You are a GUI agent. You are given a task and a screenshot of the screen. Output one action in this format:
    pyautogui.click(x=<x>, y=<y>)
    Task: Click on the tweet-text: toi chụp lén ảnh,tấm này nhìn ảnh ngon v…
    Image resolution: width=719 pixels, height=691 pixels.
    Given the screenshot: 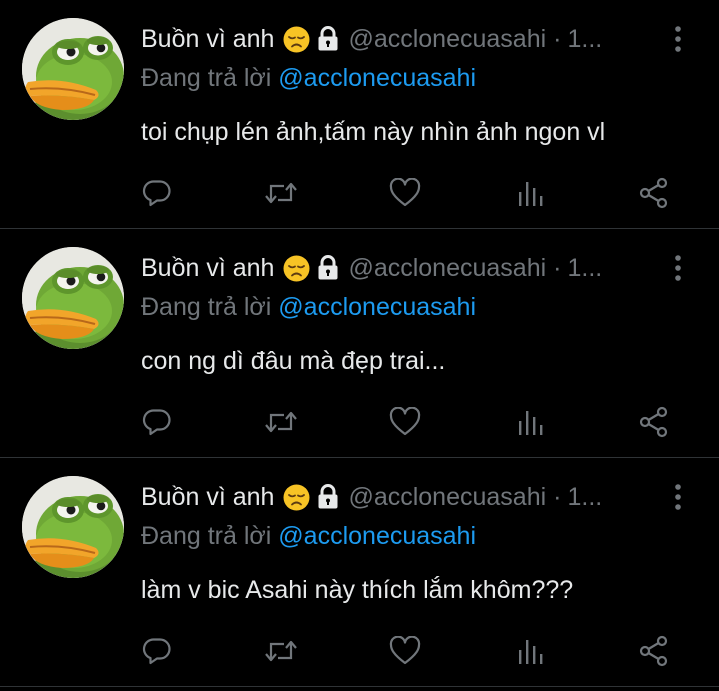 What is the action you would take?
    pyautogui.click(x=373, y=132)
    